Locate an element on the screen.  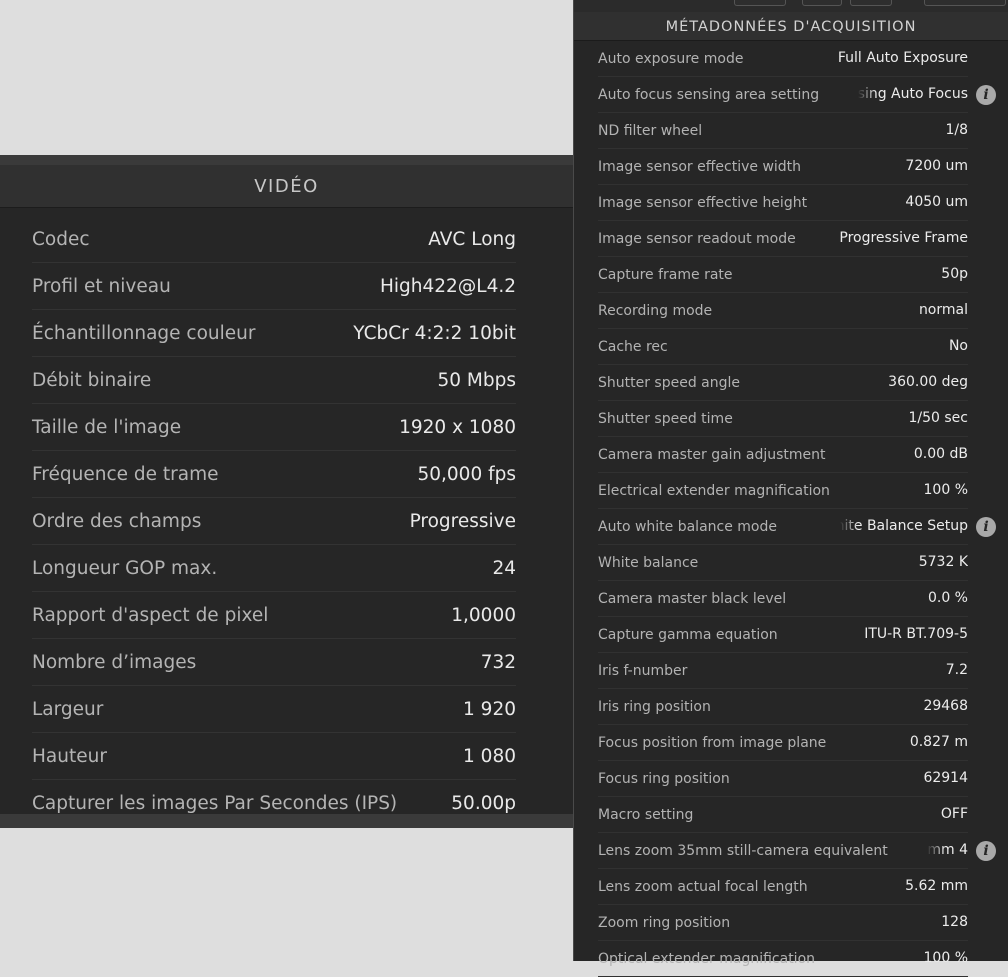
video-property-value: AVC Long is located at coordinates (472, 239).